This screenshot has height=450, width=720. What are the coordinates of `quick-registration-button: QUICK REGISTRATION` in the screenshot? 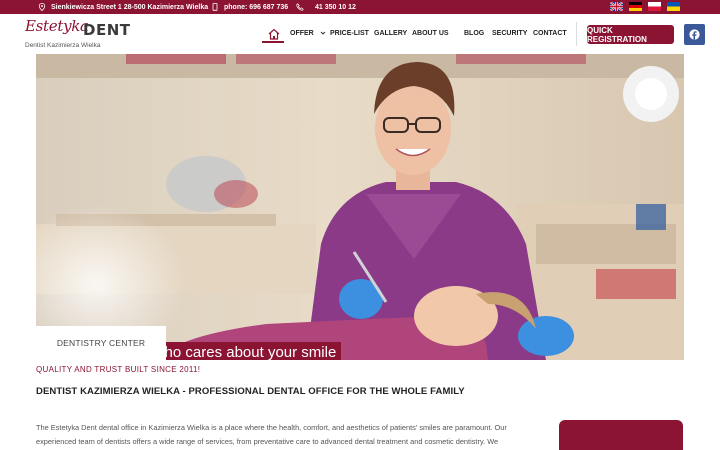 It's located at (630, 34).